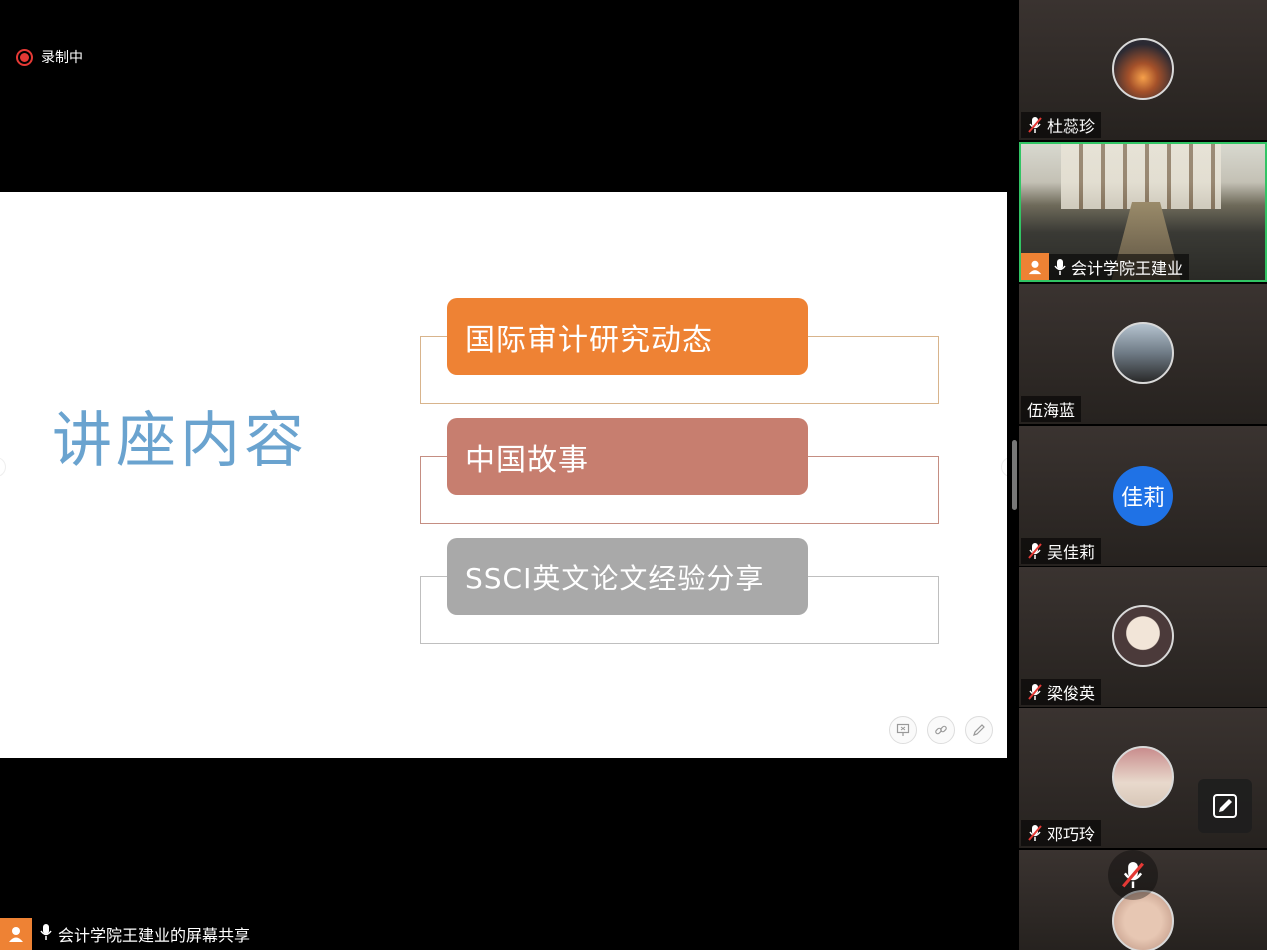 The image size is (1267, 950). I want to click on participant-name-tag: 邓巧玲, so click(1061, 833).